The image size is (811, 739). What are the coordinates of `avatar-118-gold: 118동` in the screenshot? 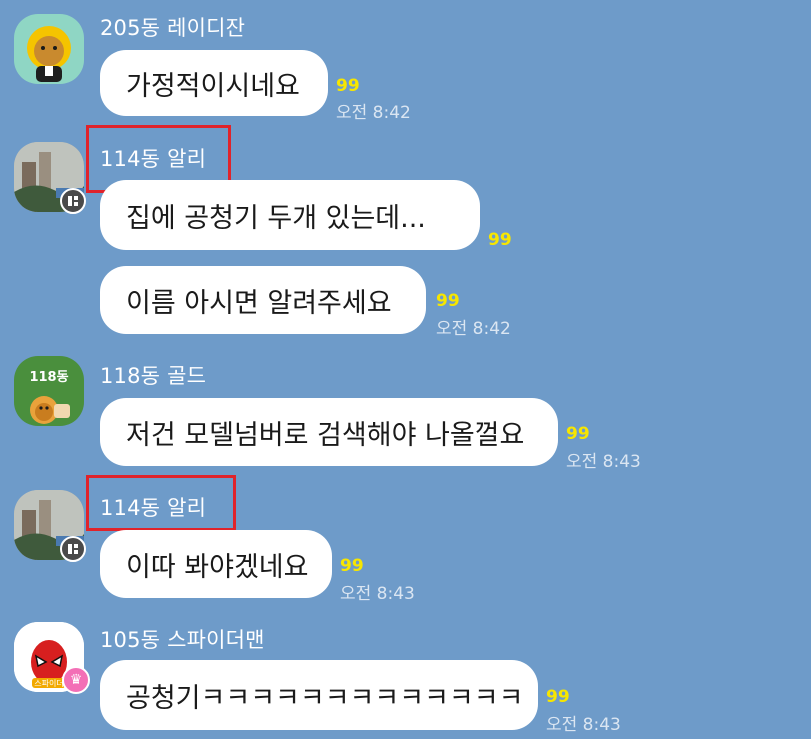 It's located at (49, 391).